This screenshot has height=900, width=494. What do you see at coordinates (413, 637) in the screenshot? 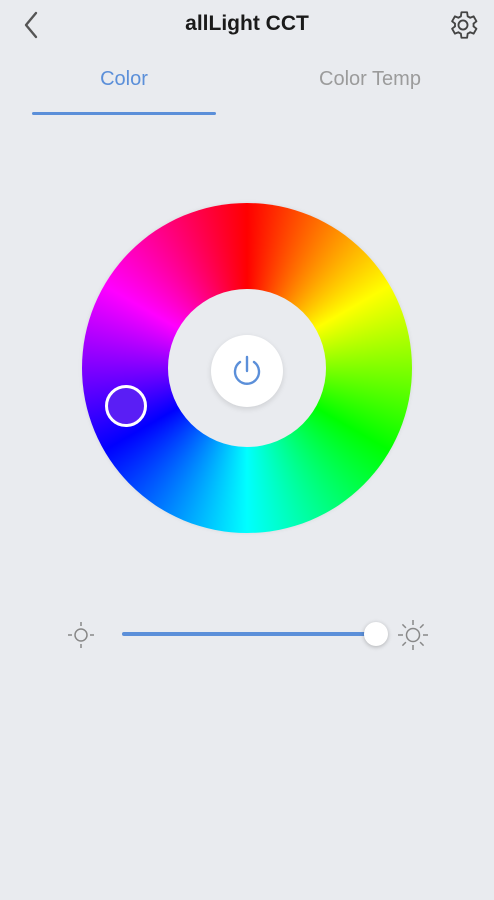
I see `sun-high-icon` at bounding box center [413, 637].